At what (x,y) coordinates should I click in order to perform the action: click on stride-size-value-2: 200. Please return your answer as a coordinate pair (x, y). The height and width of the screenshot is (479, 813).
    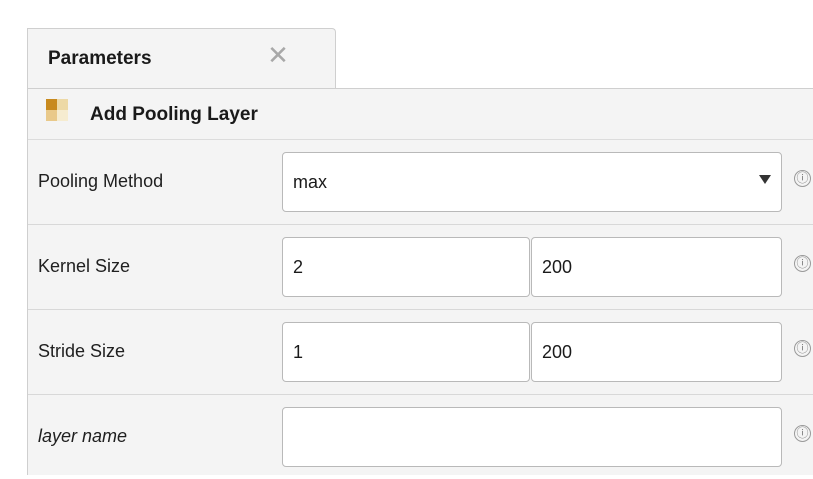
    Looking at the image, I should click on (557, 352).